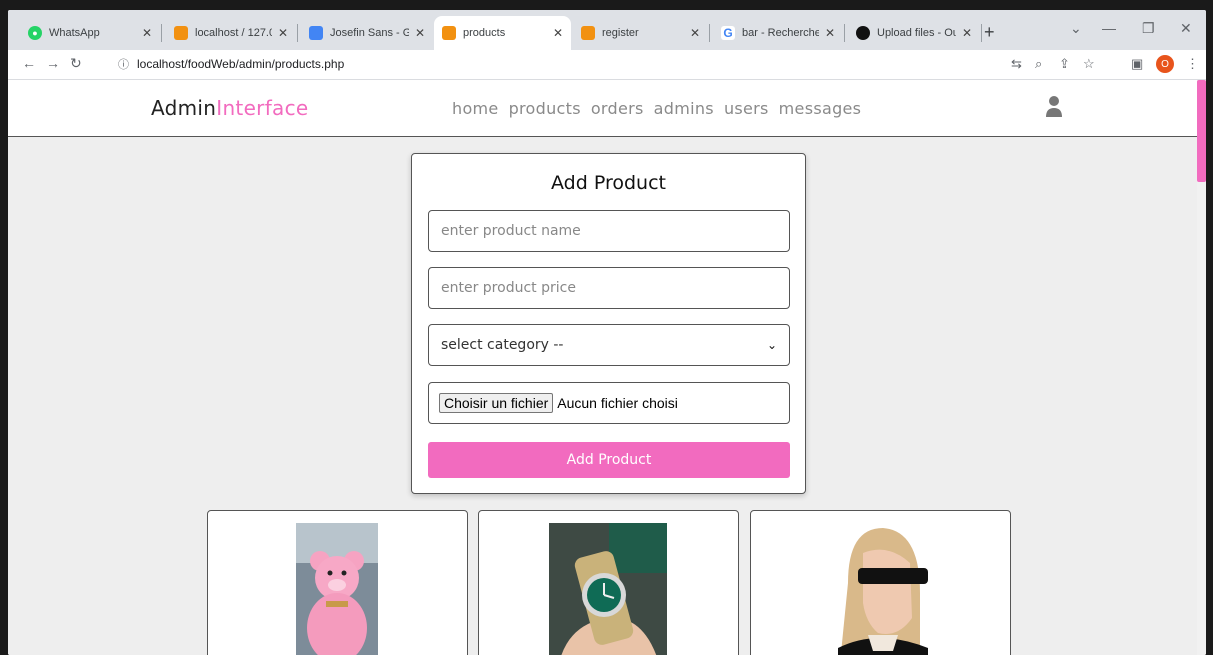 The image size is (1213, 655). Describe the element at coordinates (35, 33) in the screenshot. I see `whatsapp-icon: ●` at that location.